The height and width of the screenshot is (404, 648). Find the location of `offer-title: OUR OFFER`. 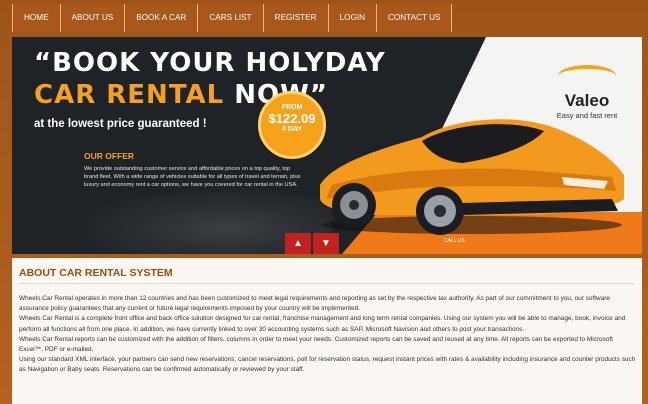

offer-title: OUR OFFER is located at coordinates (109, 156).